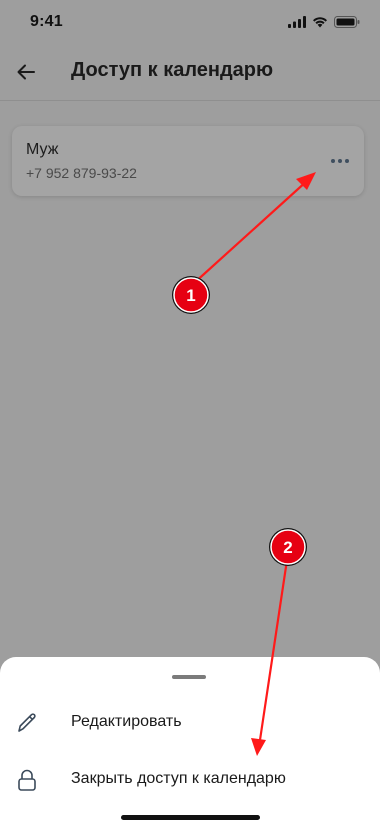  Describe the element at coordinates (42, 149) in the screenshot. I see `contact-name: Муж` at that location.